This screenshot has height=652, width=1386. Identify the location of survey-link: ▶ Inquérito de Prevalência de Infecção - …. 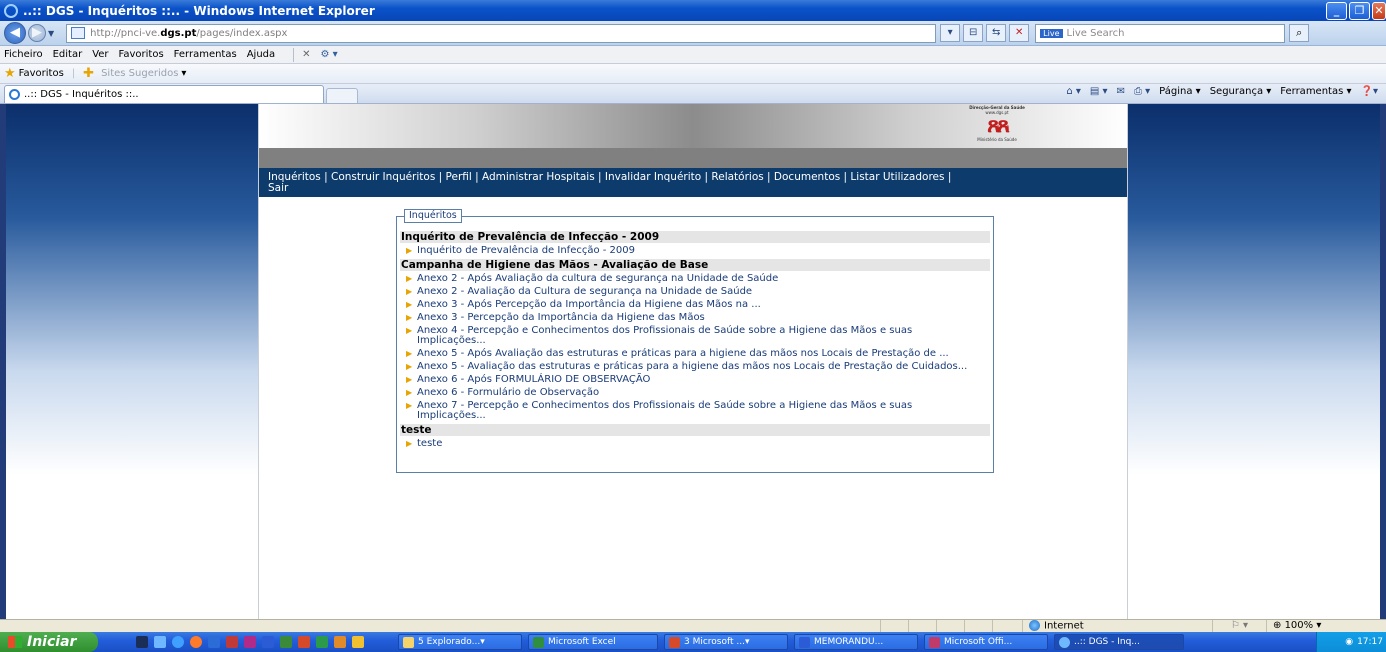
(699, 251).